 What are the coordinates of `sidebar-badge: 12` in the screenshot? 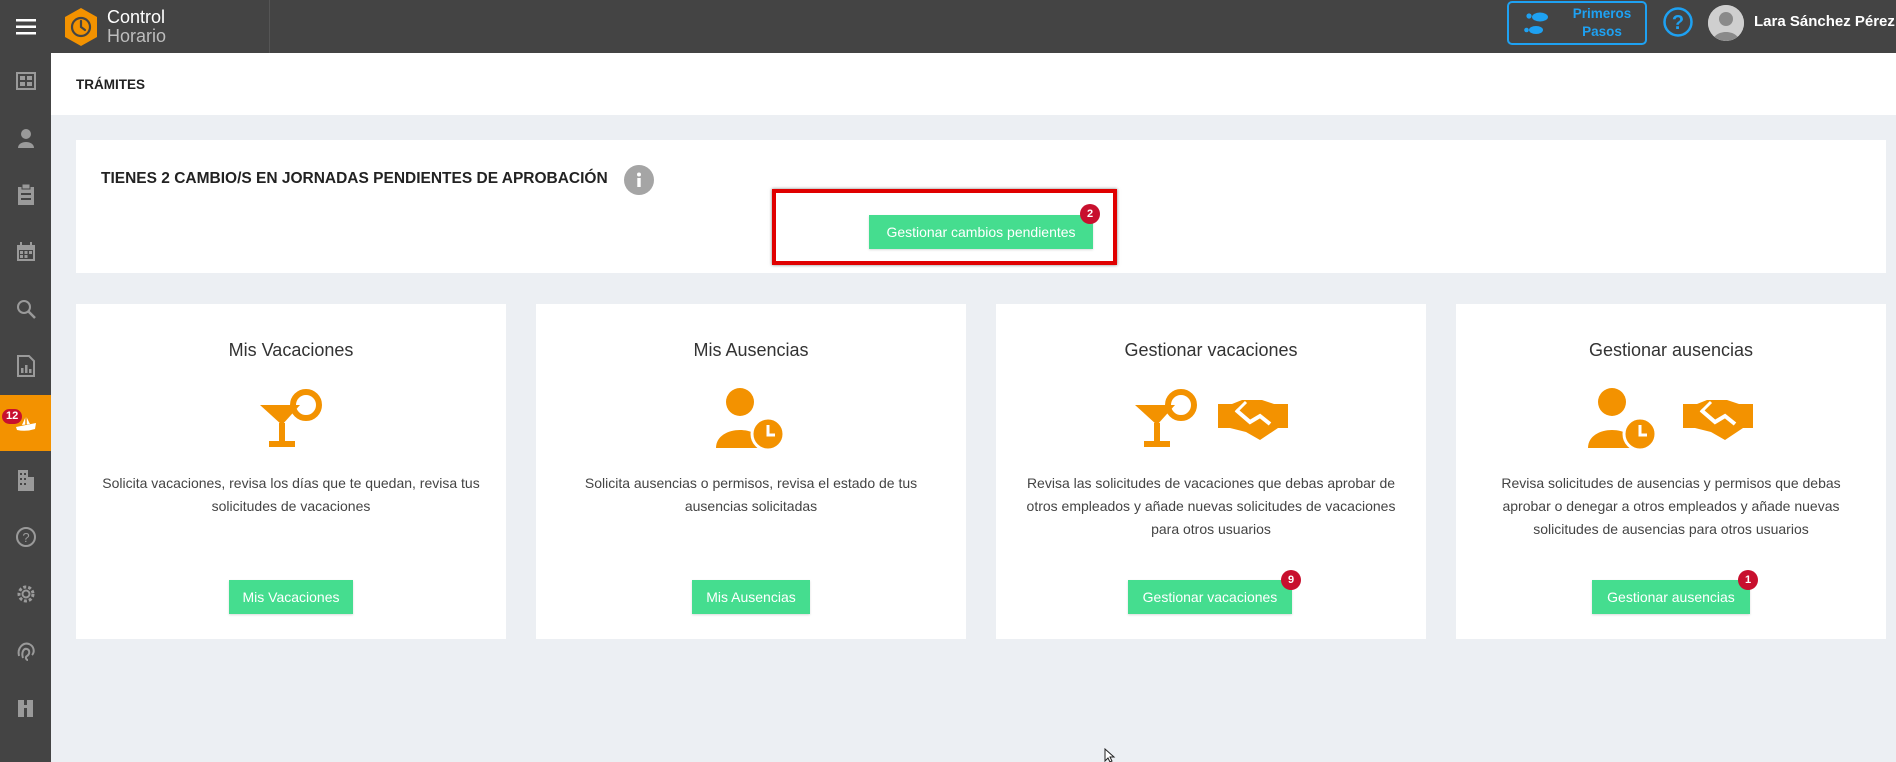 It's located at (12, 416).